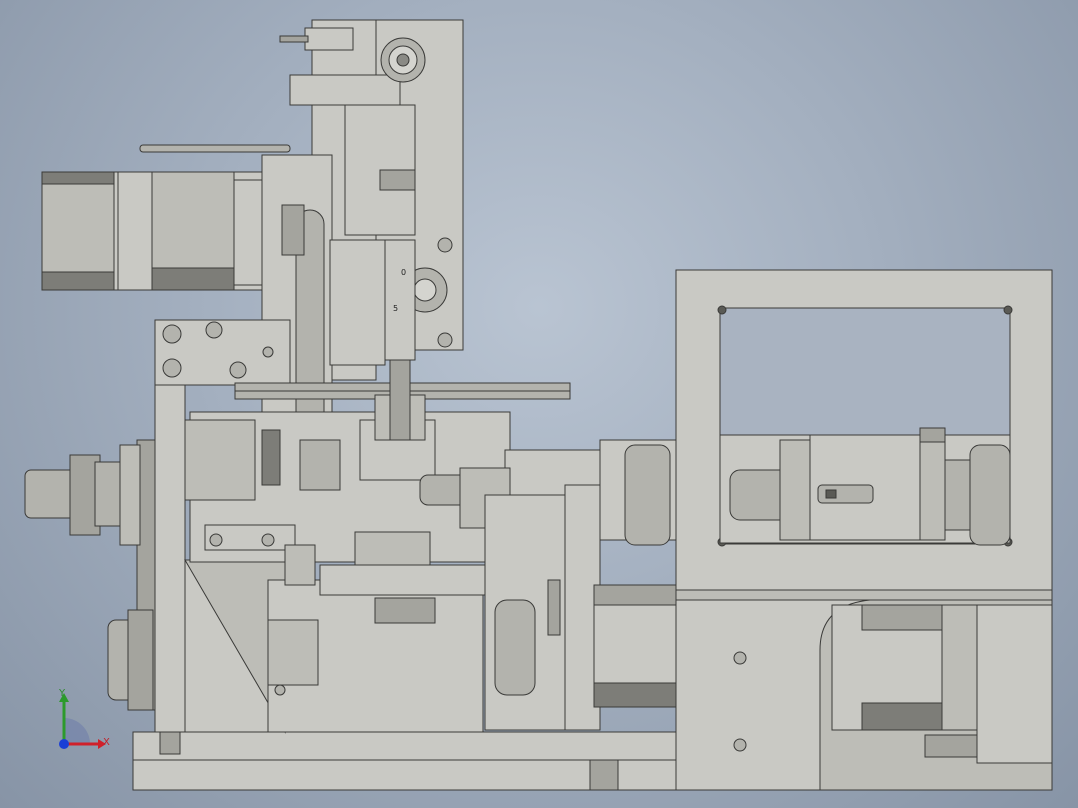 The image size is (1078, 808). I want to click on lower-roller, so click(515, 647).